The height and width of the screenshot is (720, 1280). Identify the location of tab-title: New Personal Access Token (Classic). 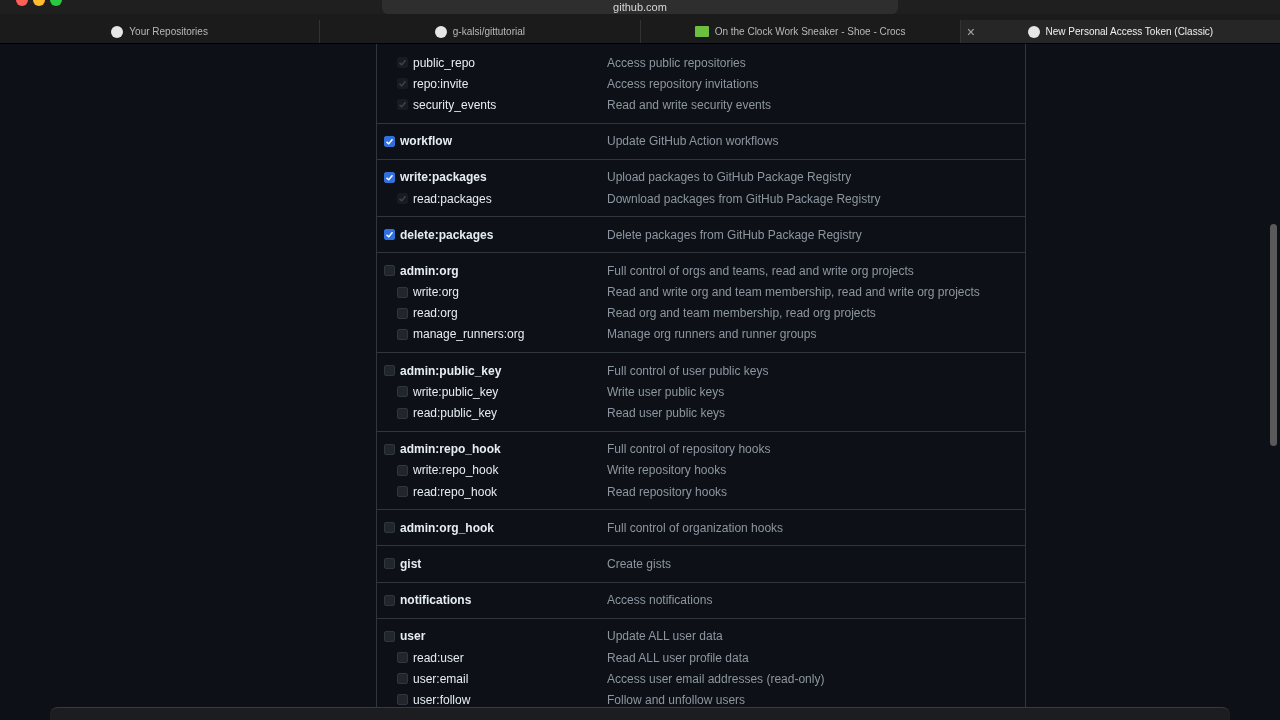
(1129, 31).